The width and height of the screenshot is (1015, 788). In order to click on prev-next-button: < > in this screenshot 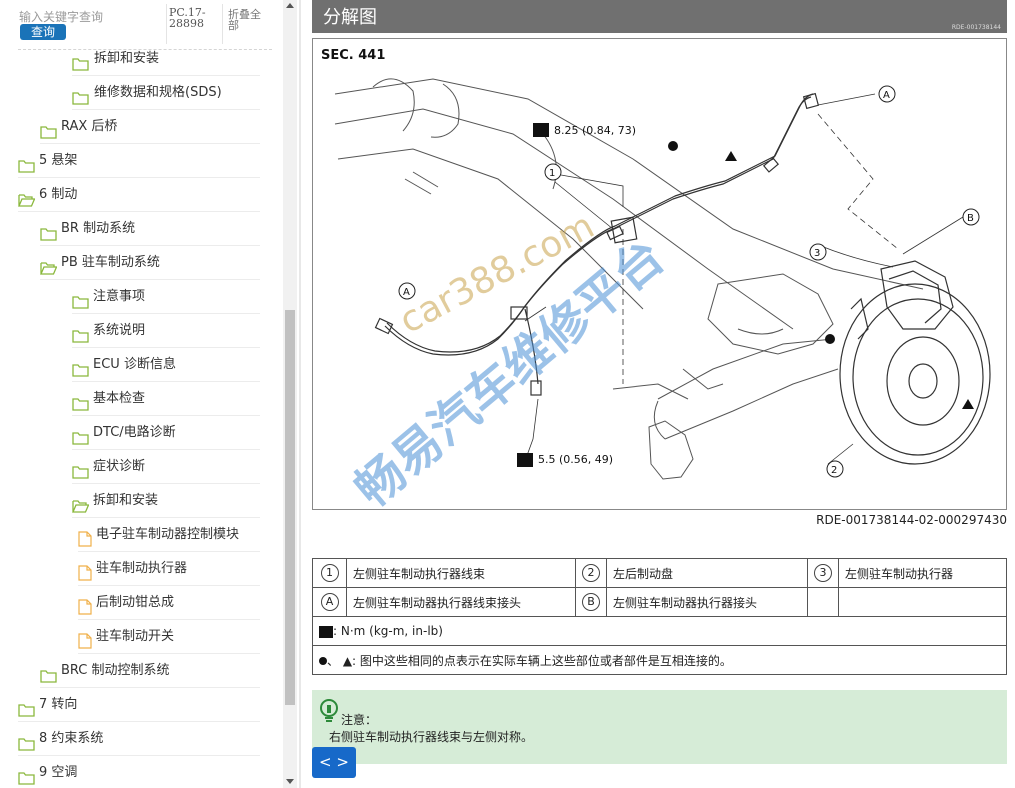, I will do `click(334, 762)`.